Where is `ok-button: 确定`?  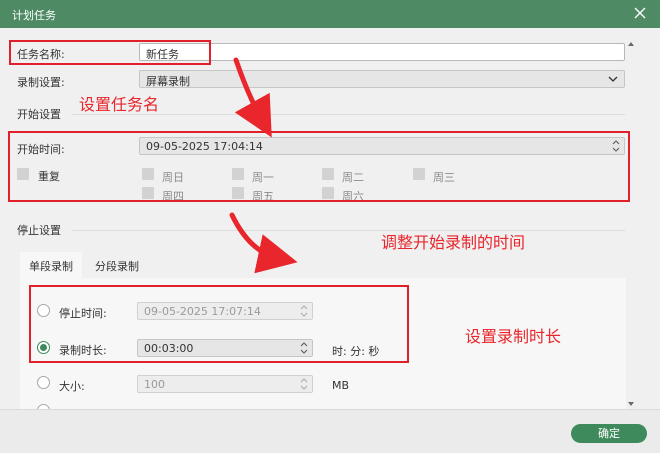 ok-button: 确定 is located at coordinates (609, 433).